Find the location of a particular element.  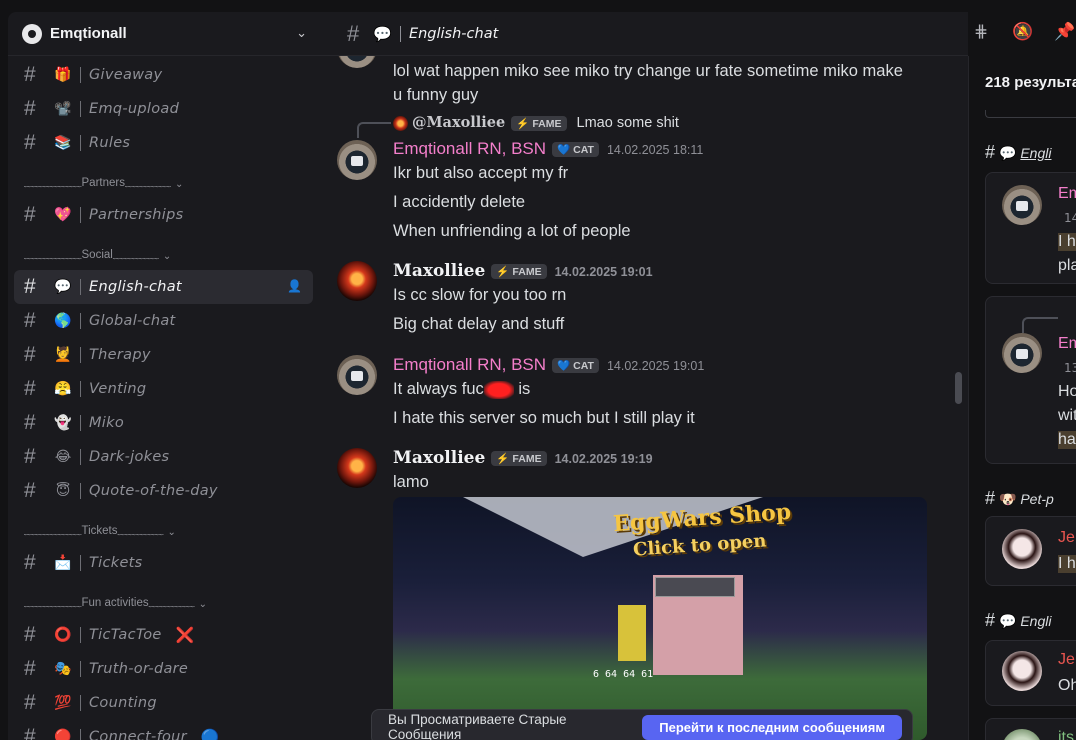

category-social: ﹏﹏﹏﹏﹏Social﹏﹏﹏﹏ ⌄ is located at coordinates (164, 251).